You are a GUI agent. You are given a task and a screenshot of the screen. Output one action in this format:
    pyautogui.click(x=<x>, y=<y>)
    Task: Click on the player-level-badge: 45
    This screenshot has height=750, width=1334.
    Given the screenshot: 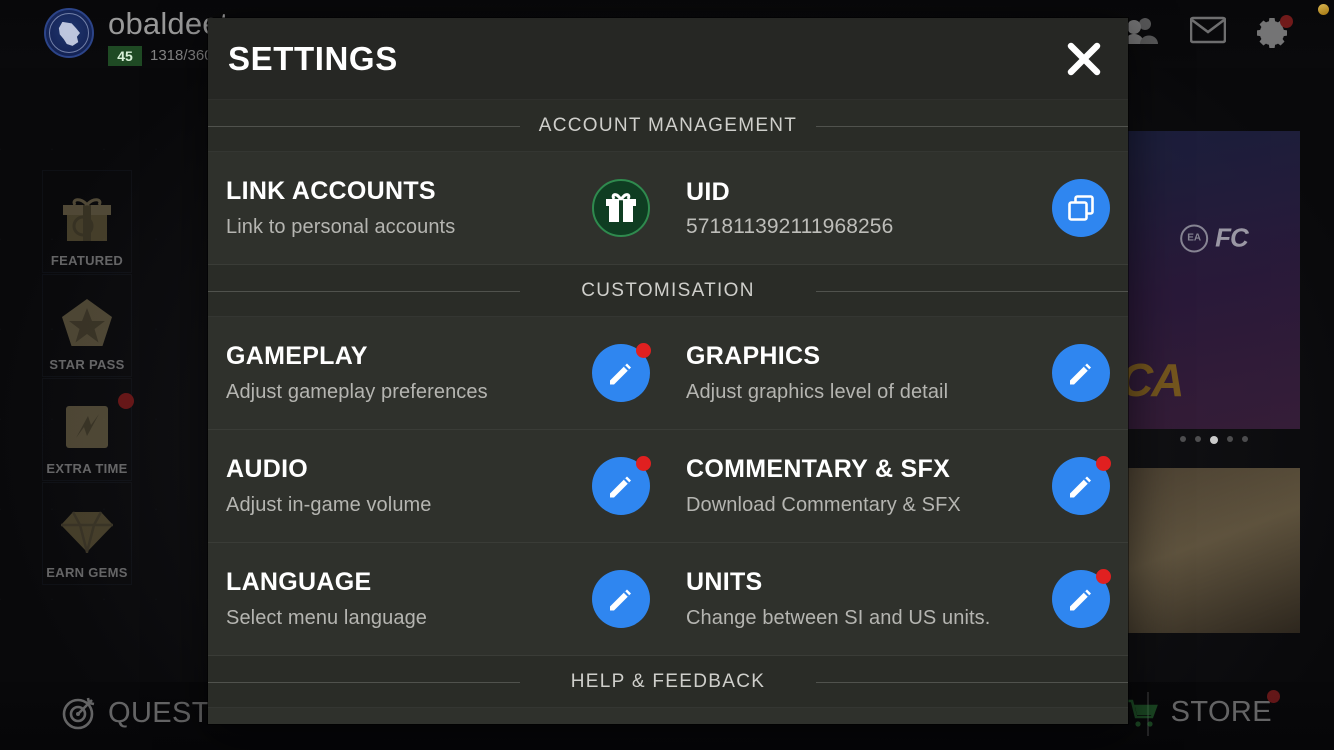 What is the action you would take?
    pyautogui.click(x=125, y=56)
    